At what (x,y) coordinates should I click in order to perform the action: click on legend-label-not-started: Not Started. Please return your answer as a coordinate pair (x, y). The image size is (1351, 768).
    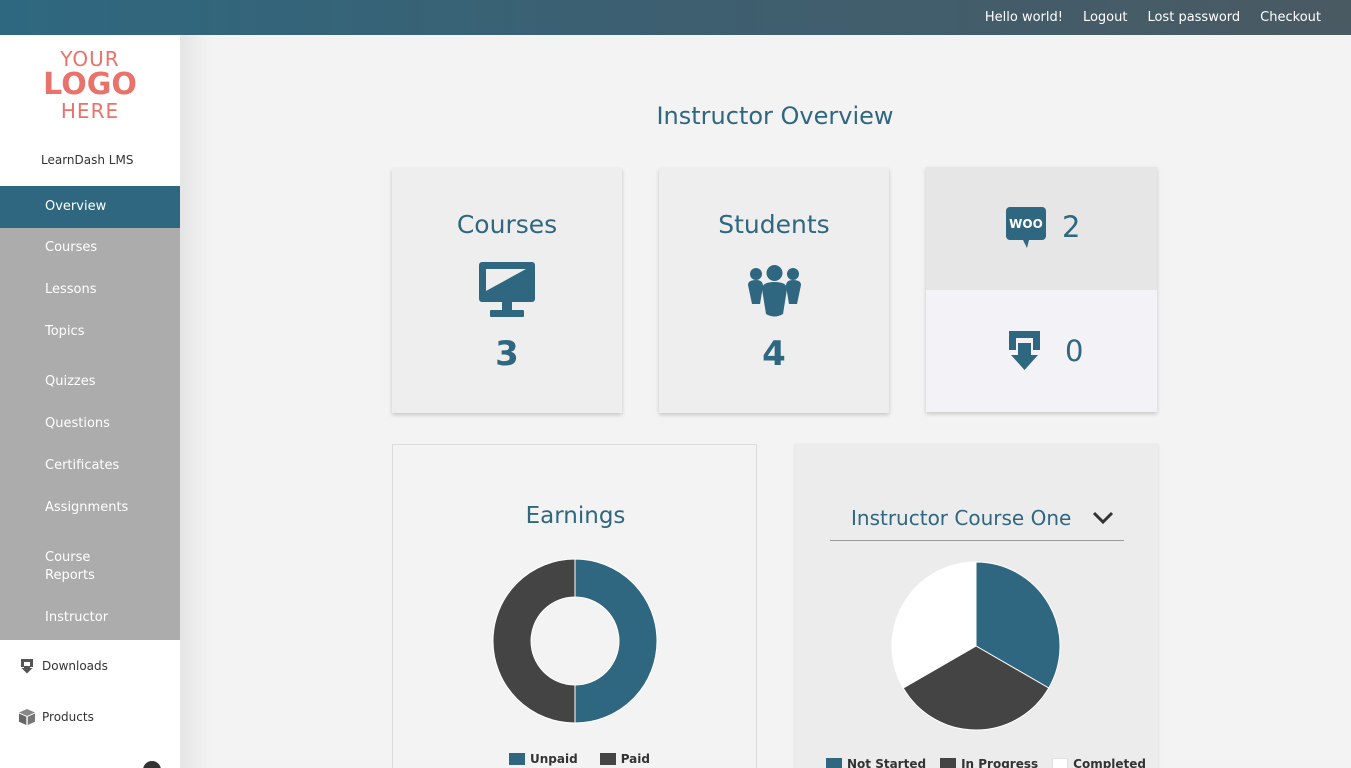
    Looking at the image, I should click on (887, 762).